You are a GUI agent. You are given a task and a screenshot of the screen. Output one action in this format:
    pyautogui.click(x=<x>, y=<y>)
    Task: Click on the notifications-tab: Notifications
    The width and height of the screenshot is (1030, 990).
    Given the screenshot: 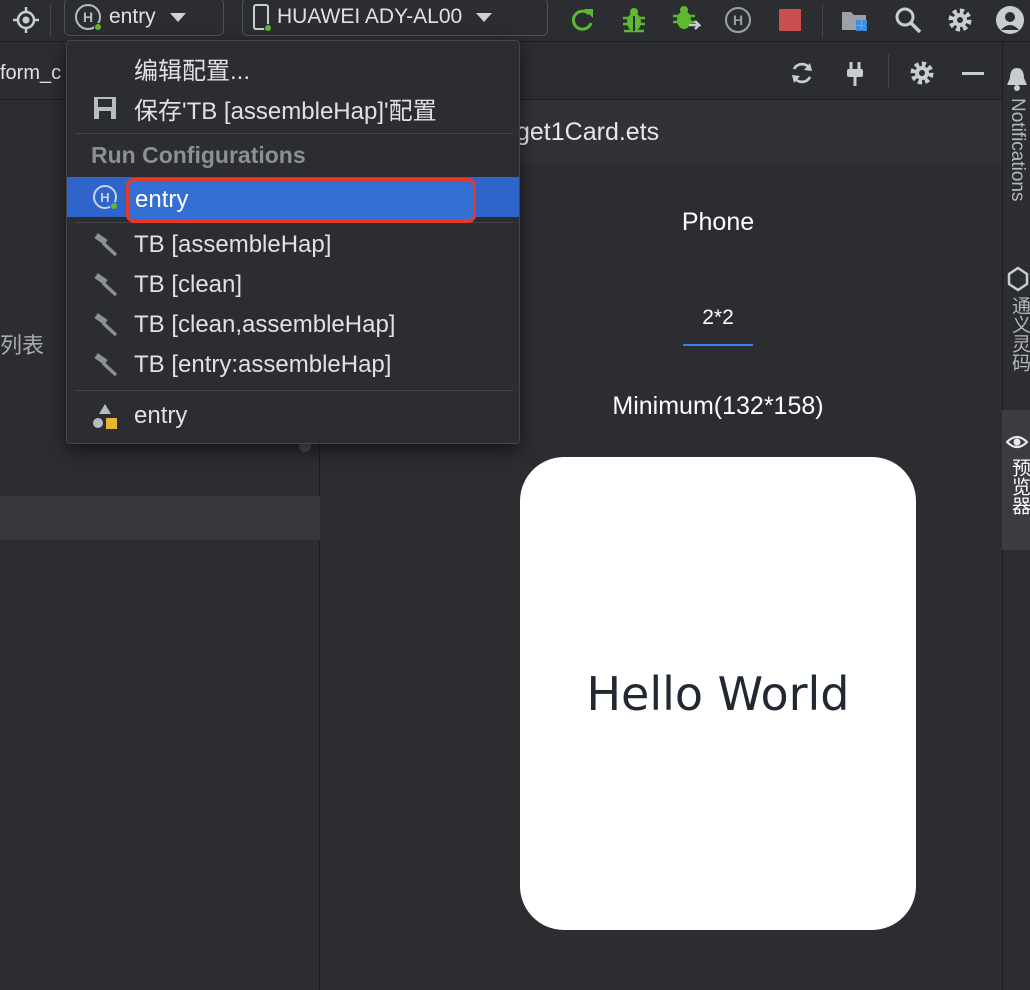 What is the action you would take?
    pyautogui.click(x=1017, y=150)
    